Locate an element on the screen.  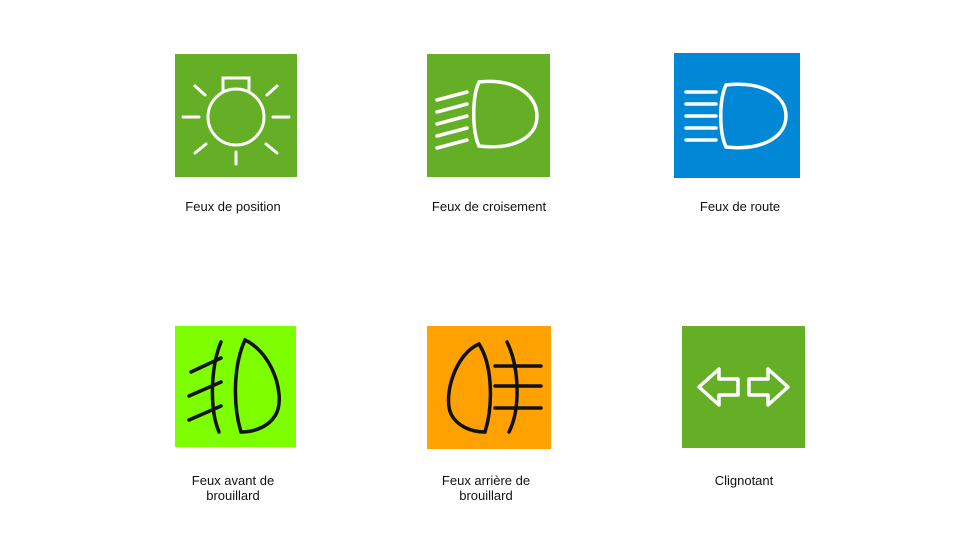
low-beam-tile is located at coordinates (488, 115).